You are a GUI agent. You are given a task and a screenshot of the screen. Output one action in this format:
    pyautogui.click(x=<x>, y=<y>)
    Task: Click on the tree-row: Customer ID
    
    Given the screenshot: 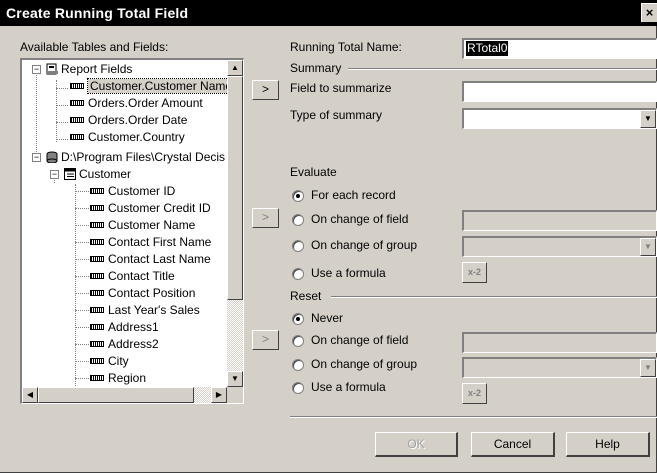 What is the action you would take?
    pyautogui.click(x=132, y=191)
    